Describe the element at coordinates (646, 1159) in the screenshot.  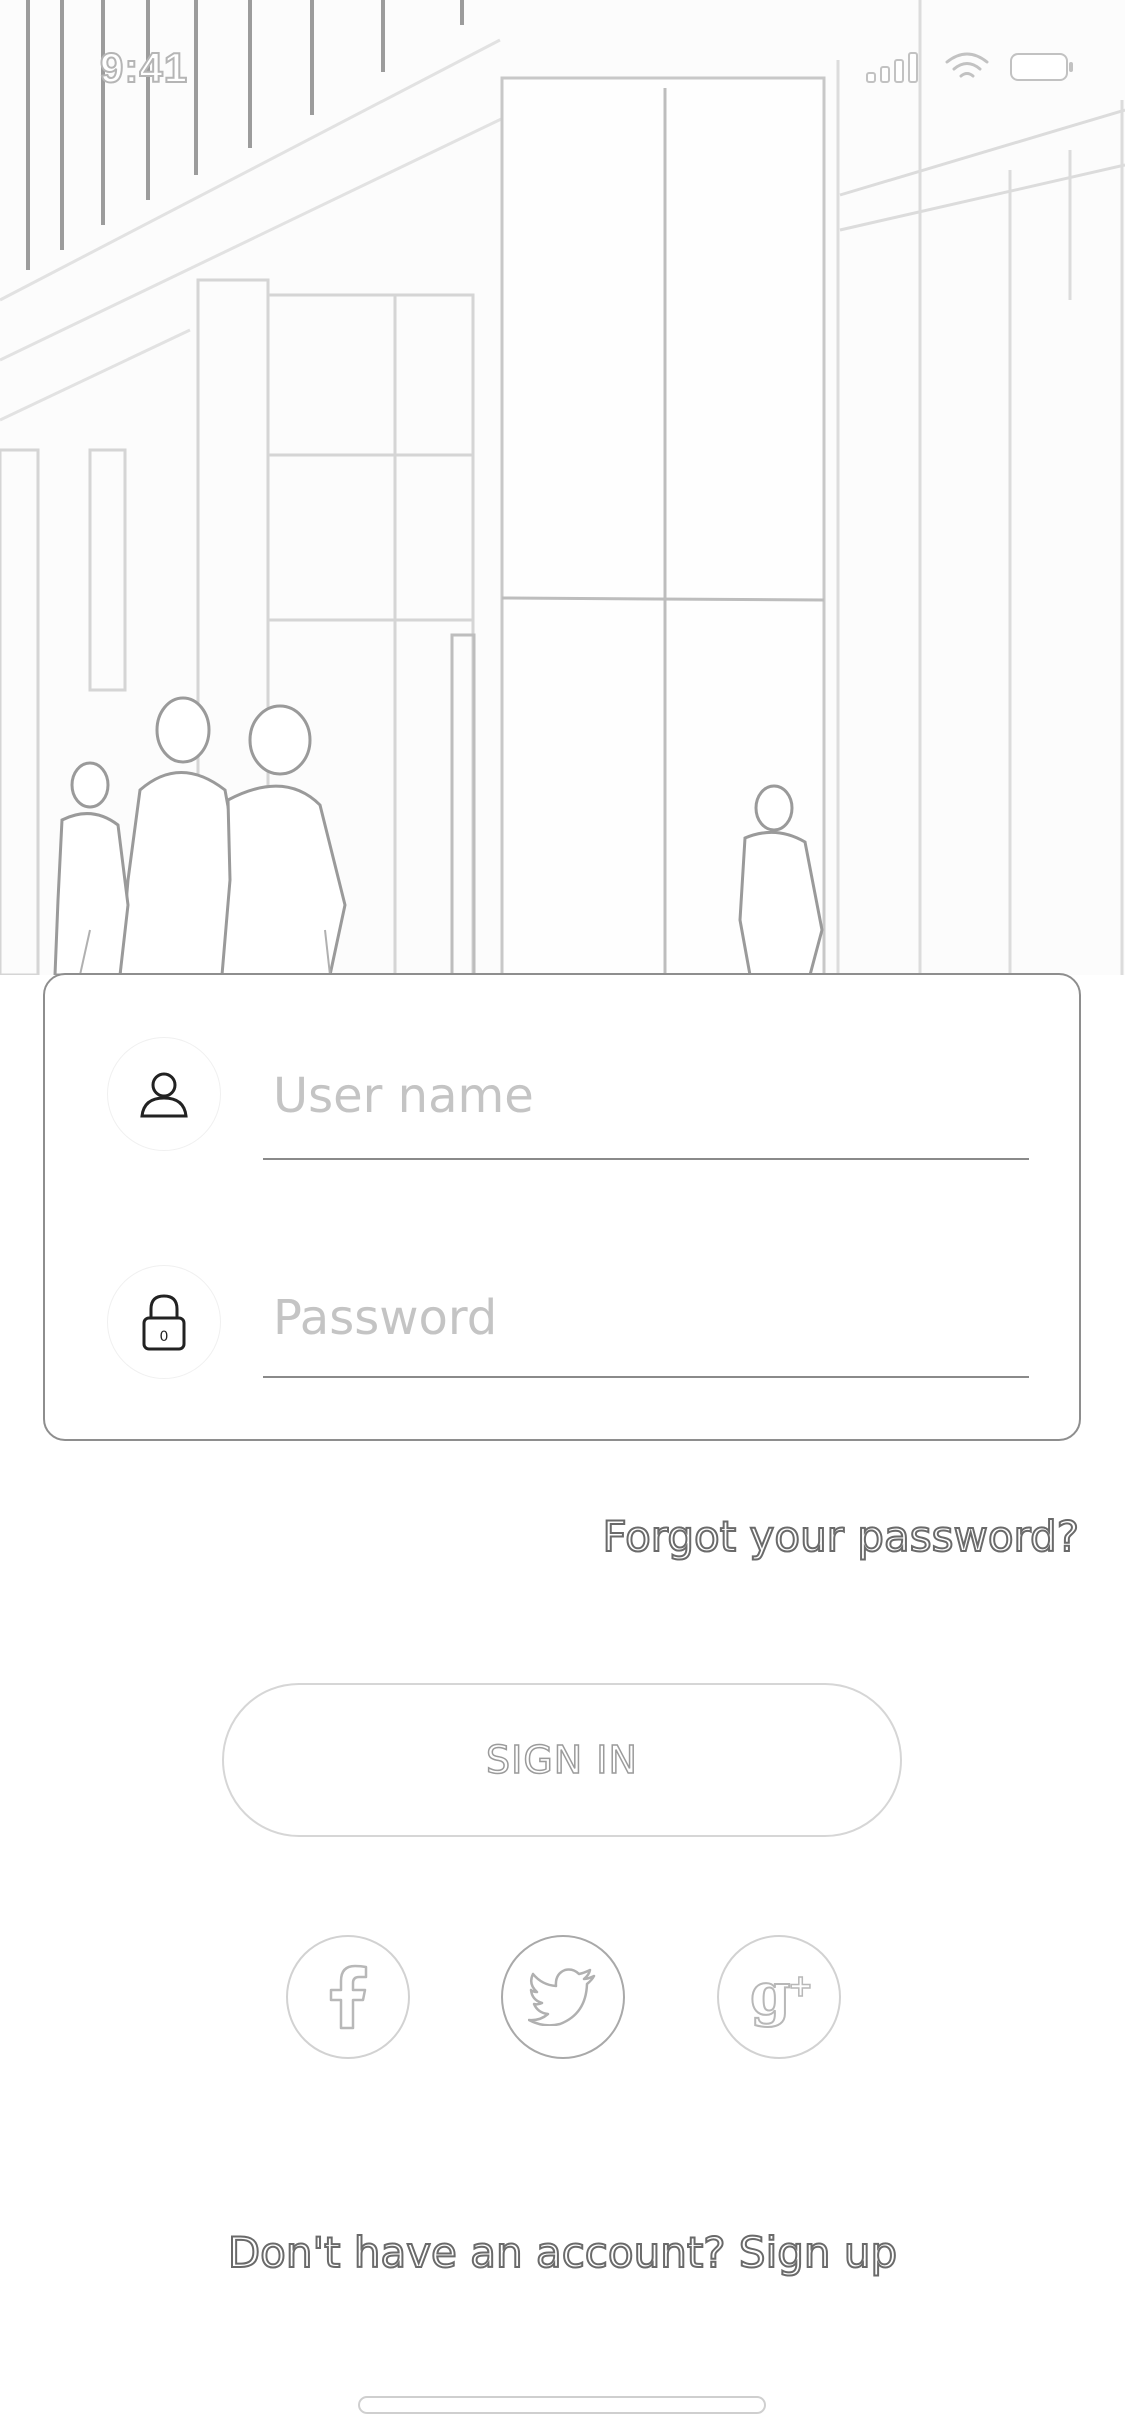
I see `username-underline` at that location.